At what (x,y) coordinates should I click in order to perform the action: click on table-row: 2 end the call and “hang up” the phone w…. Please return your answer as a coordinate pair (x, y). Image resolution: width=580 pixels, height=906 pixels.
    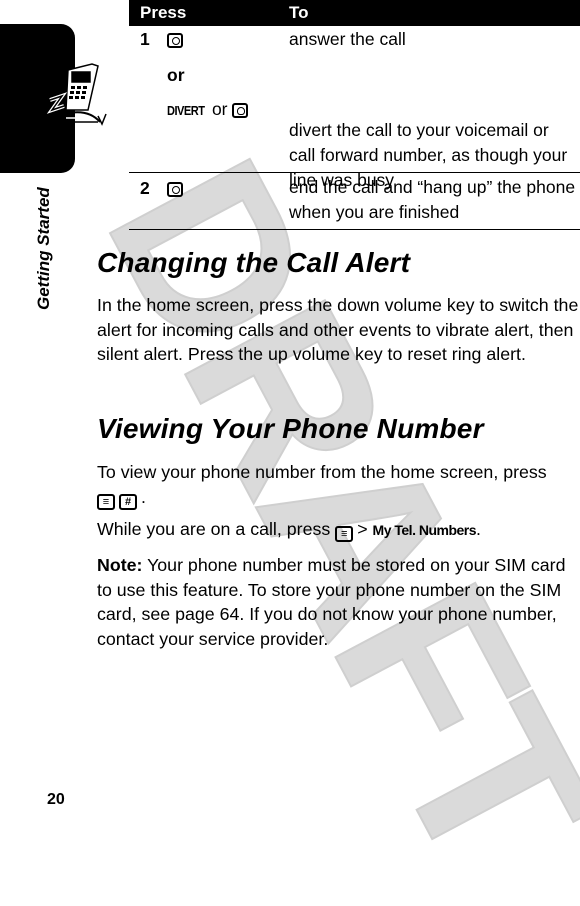
    Looking at the image, I should click on (354, 201).